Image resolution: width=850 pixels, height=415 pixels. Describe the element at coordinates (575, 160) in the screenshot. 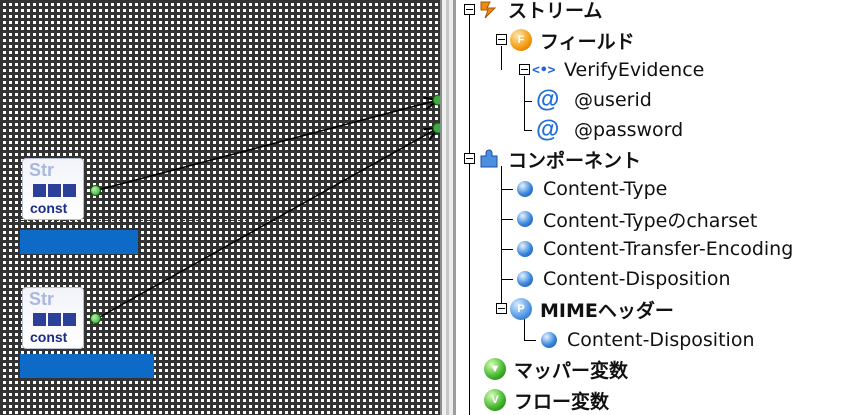

I see `tree-node-label: コンポーネント` at that location.